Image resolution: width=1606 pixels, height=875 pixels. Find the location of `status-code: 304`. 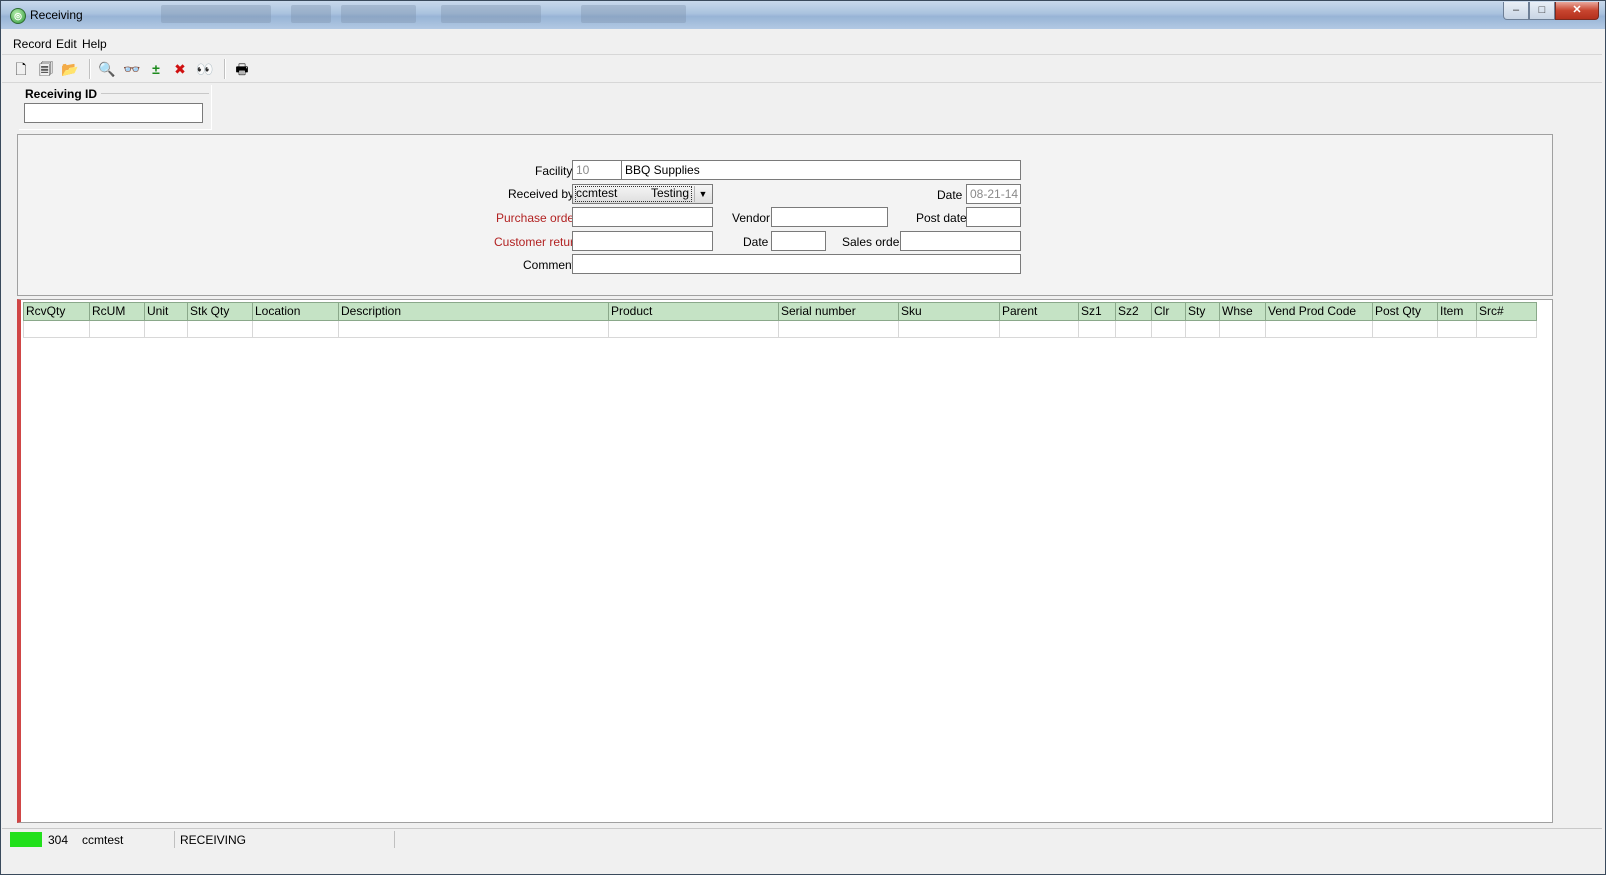

status-code: 304 is located at coordinates (58, 840).